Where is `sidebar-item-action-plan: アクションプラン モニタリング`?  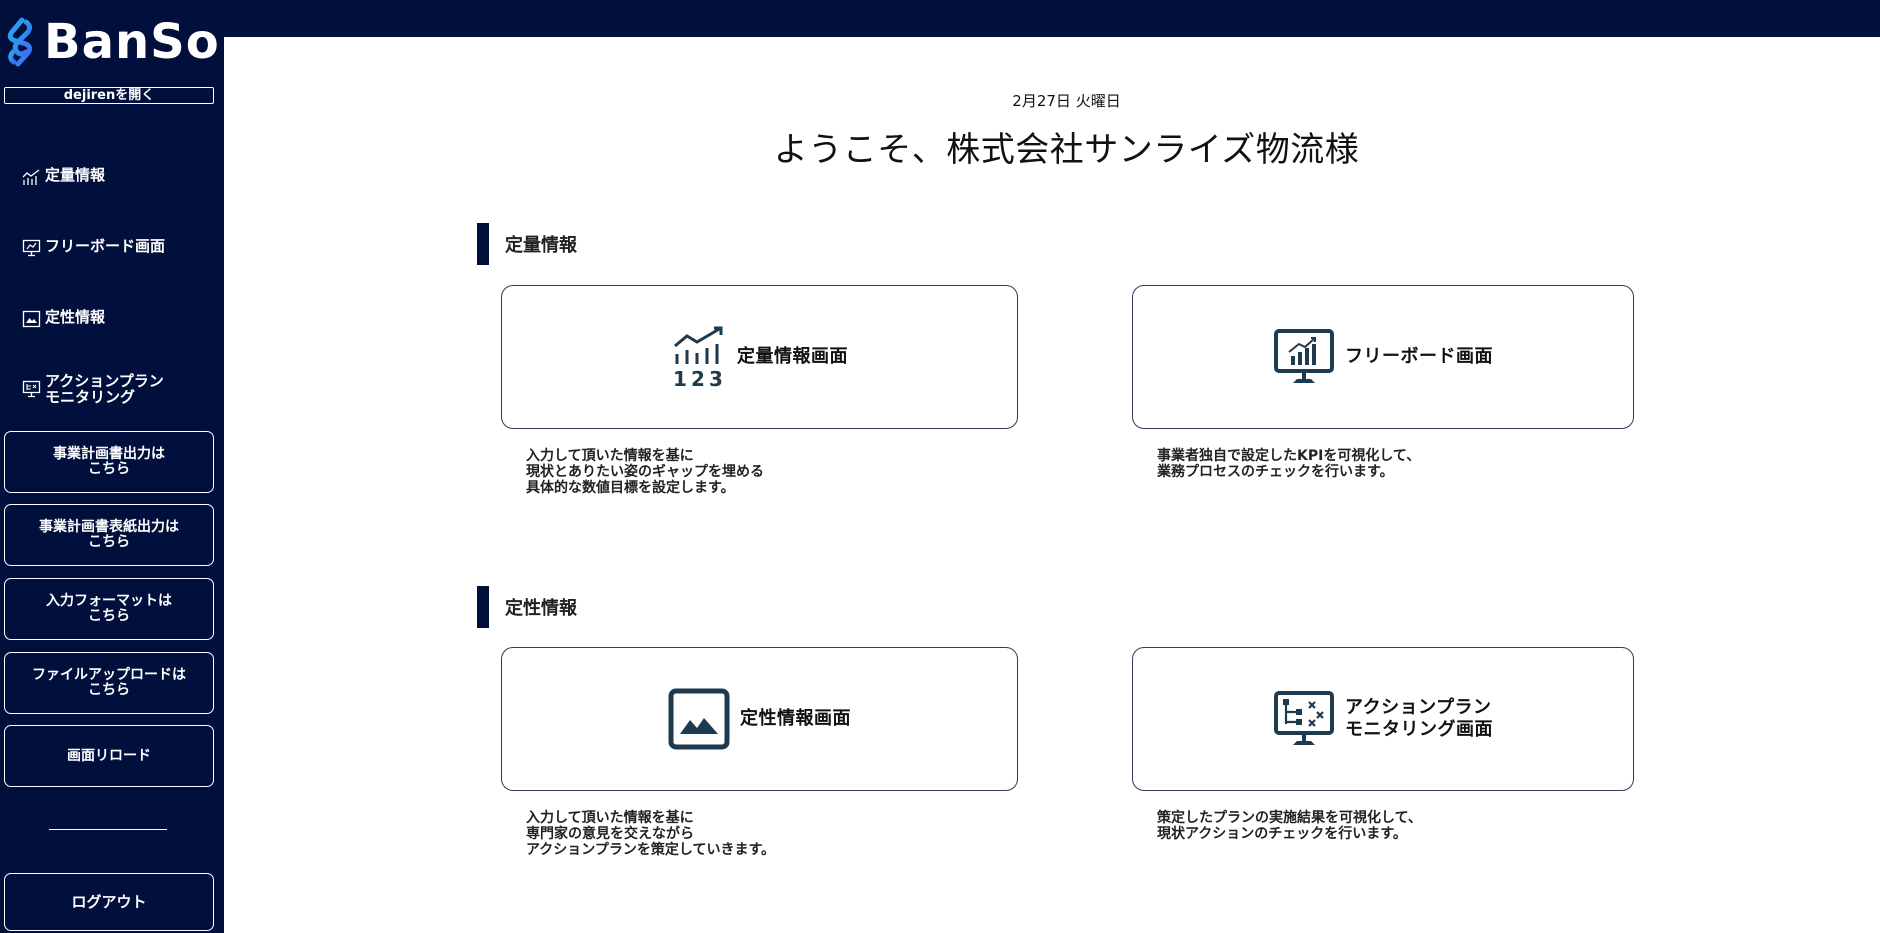 sidebar-item-action-plan: アクションプラン モニタリング is located at coordinates (93, 389).